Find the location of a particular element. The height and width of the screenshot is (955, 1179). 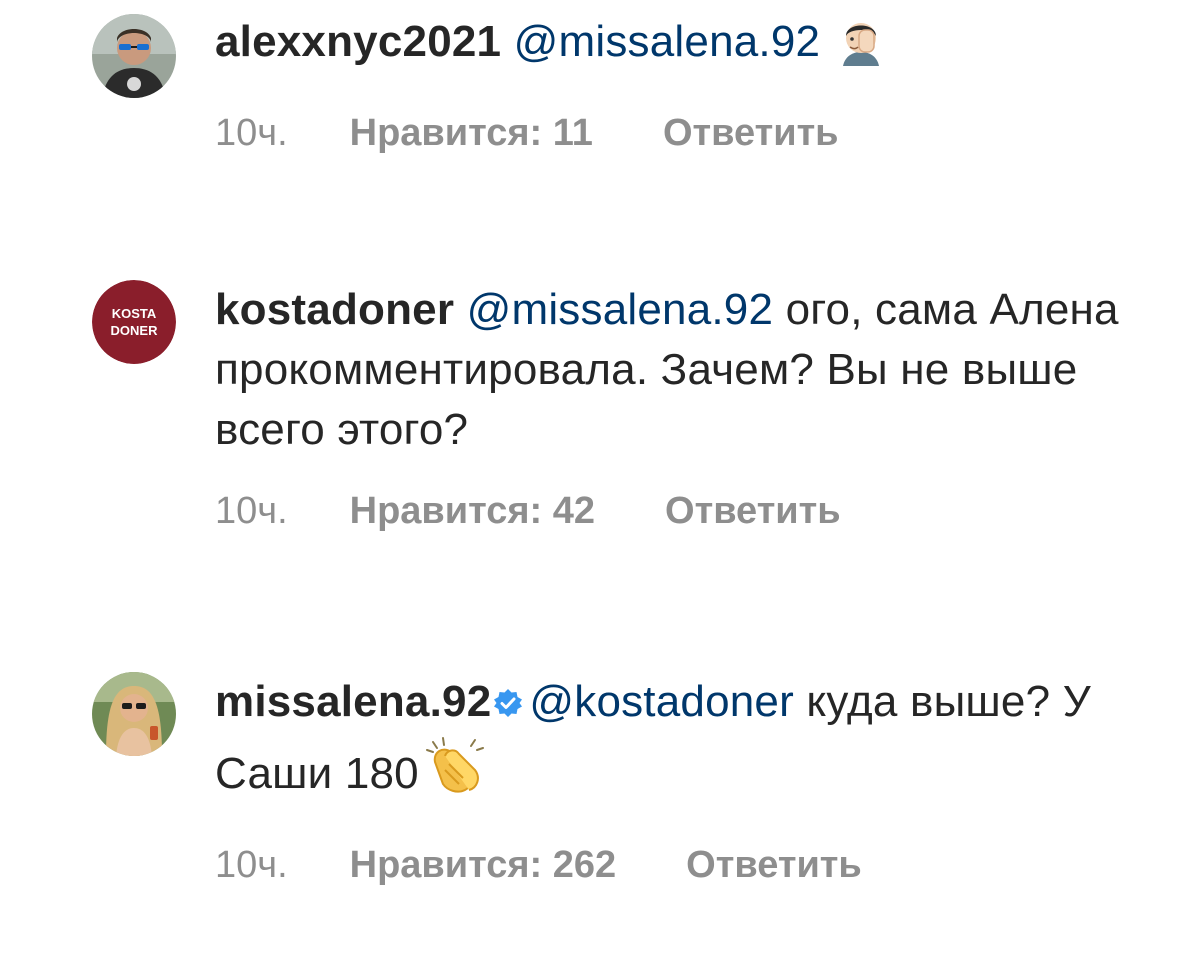

logo-text-line1: KOSTA is located at coordinates (134, 313).